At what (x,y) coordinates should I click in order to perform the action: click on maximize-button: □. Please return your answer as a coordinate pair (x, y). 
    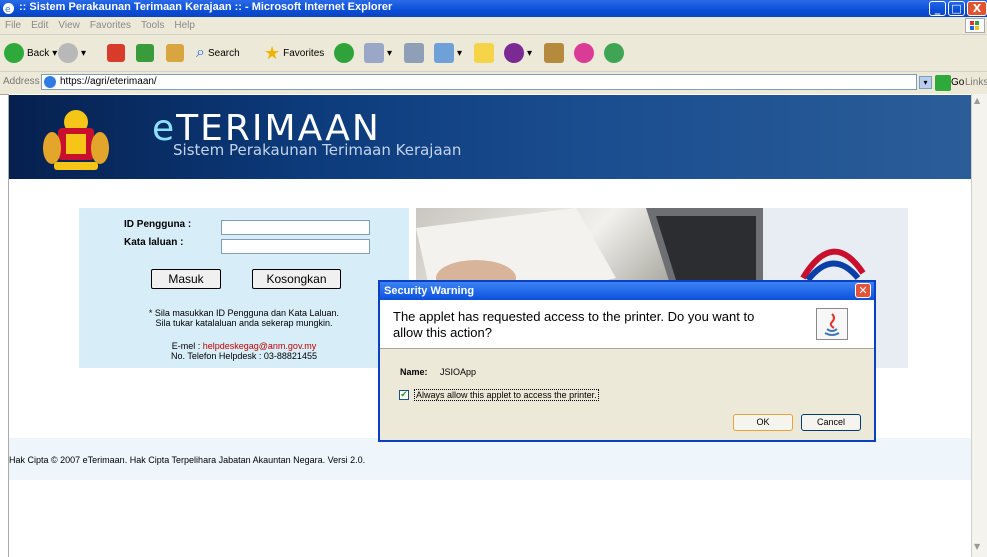
    Looking at the image, I should click on (956, 8).